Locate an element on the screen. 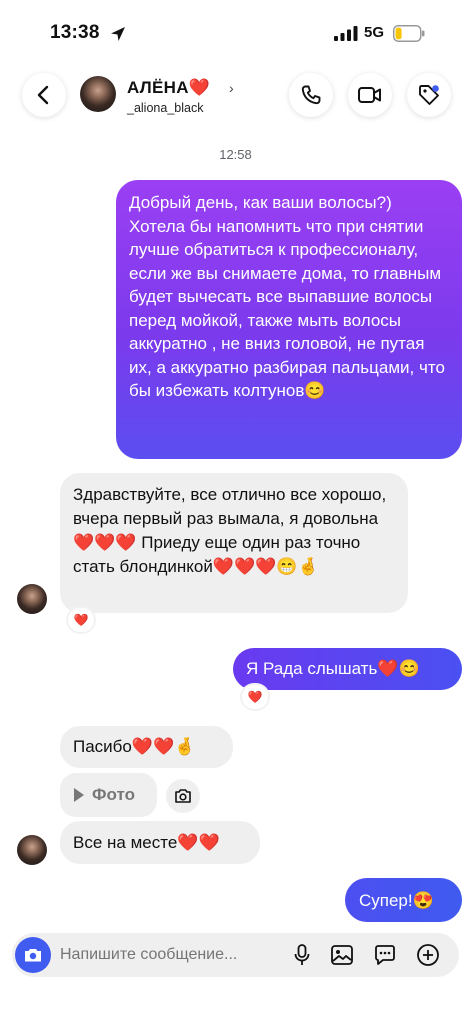 This screenshot has height=1024, width=471. phone-icon is located at coordinates (311, 95).